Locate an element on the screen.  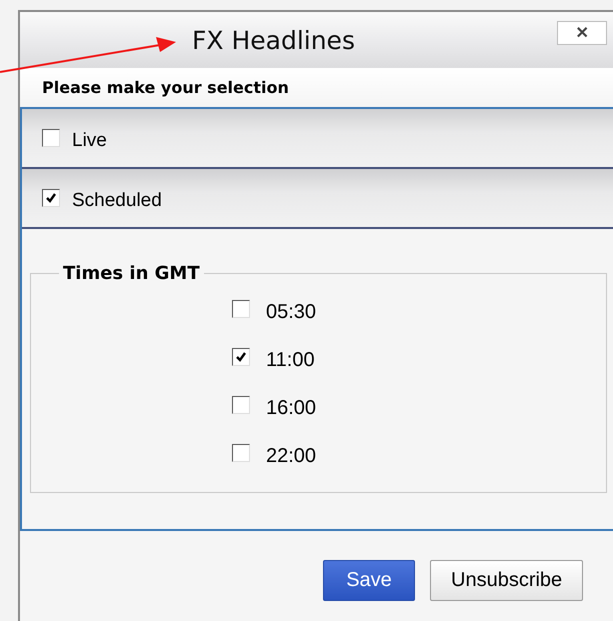
option-label: Scheduled is located at coordinates (117, 201).